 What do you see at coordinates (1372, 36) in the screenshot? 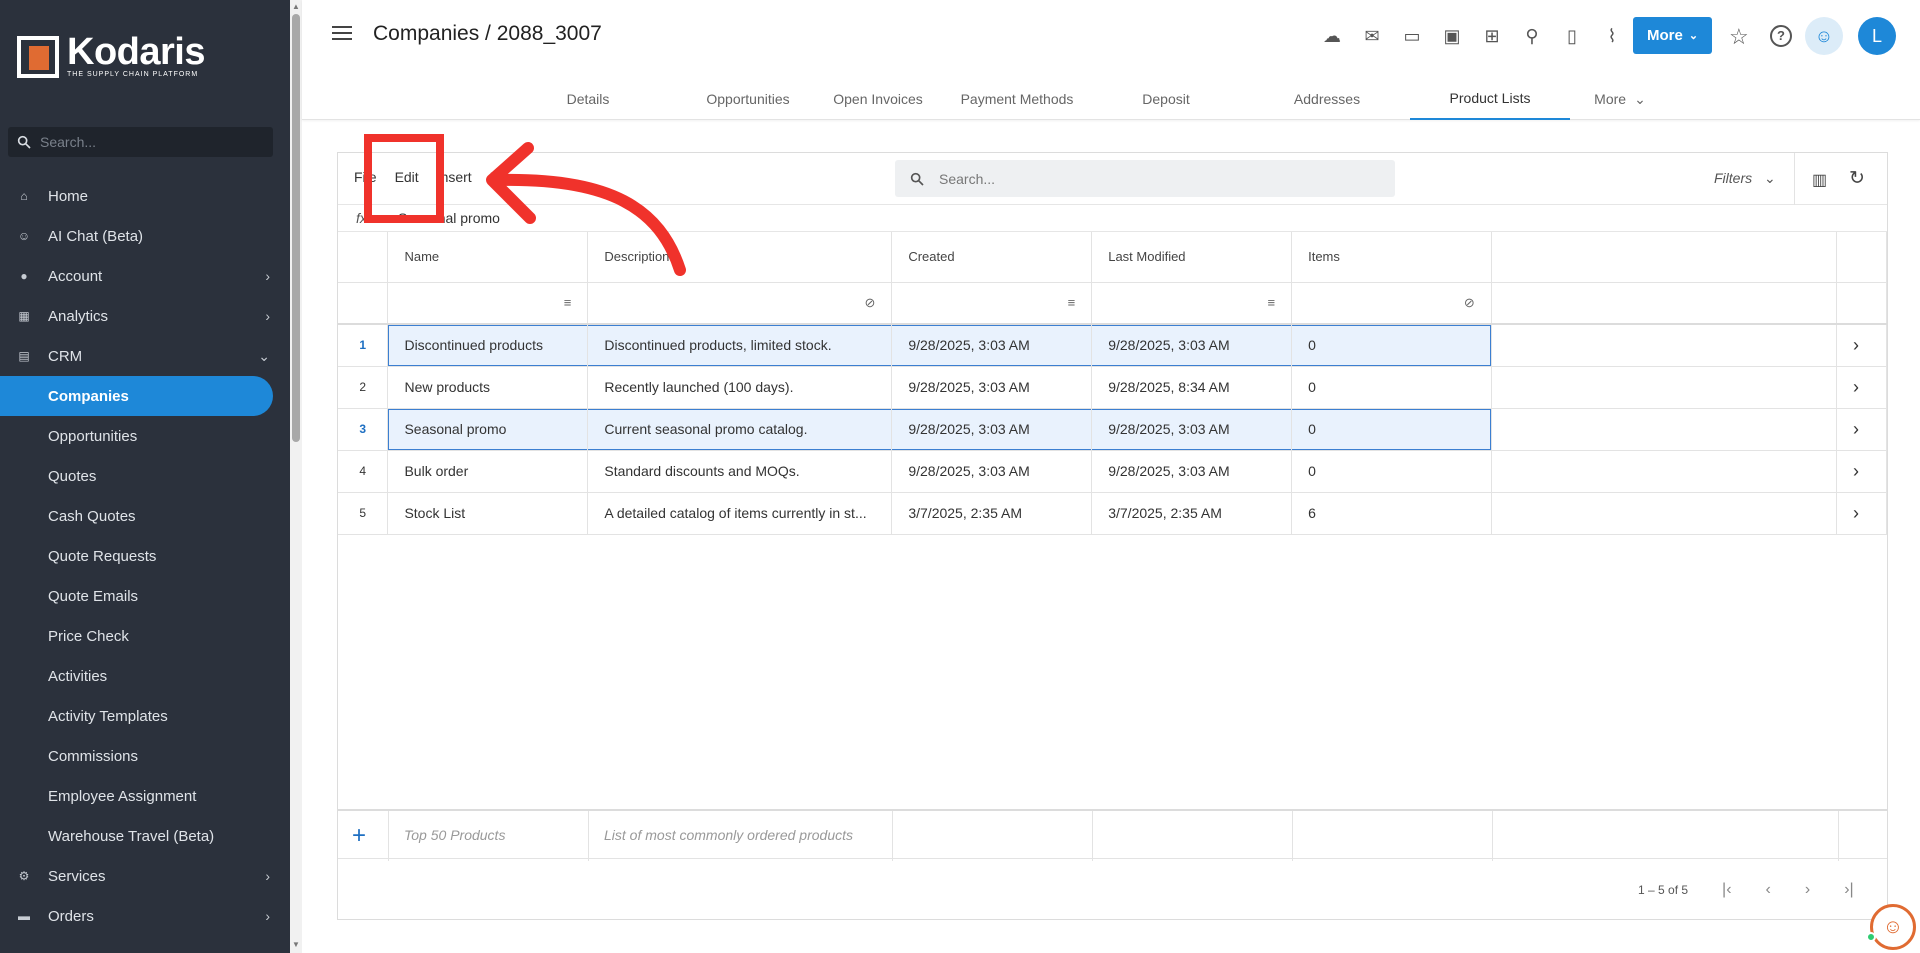
I see `mail-icon: ✉` at bounding box center [1372, 36].